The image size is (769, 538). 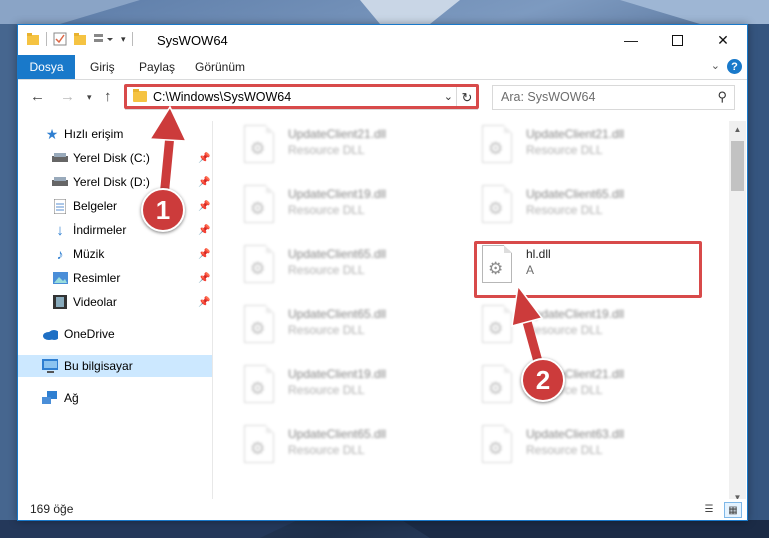 What do you see at coordinates (115, 230) in the screenshot?
I see `sidebar-item-downloads: ↓ İndirmeler 📌` at bounding box center [115, 230].